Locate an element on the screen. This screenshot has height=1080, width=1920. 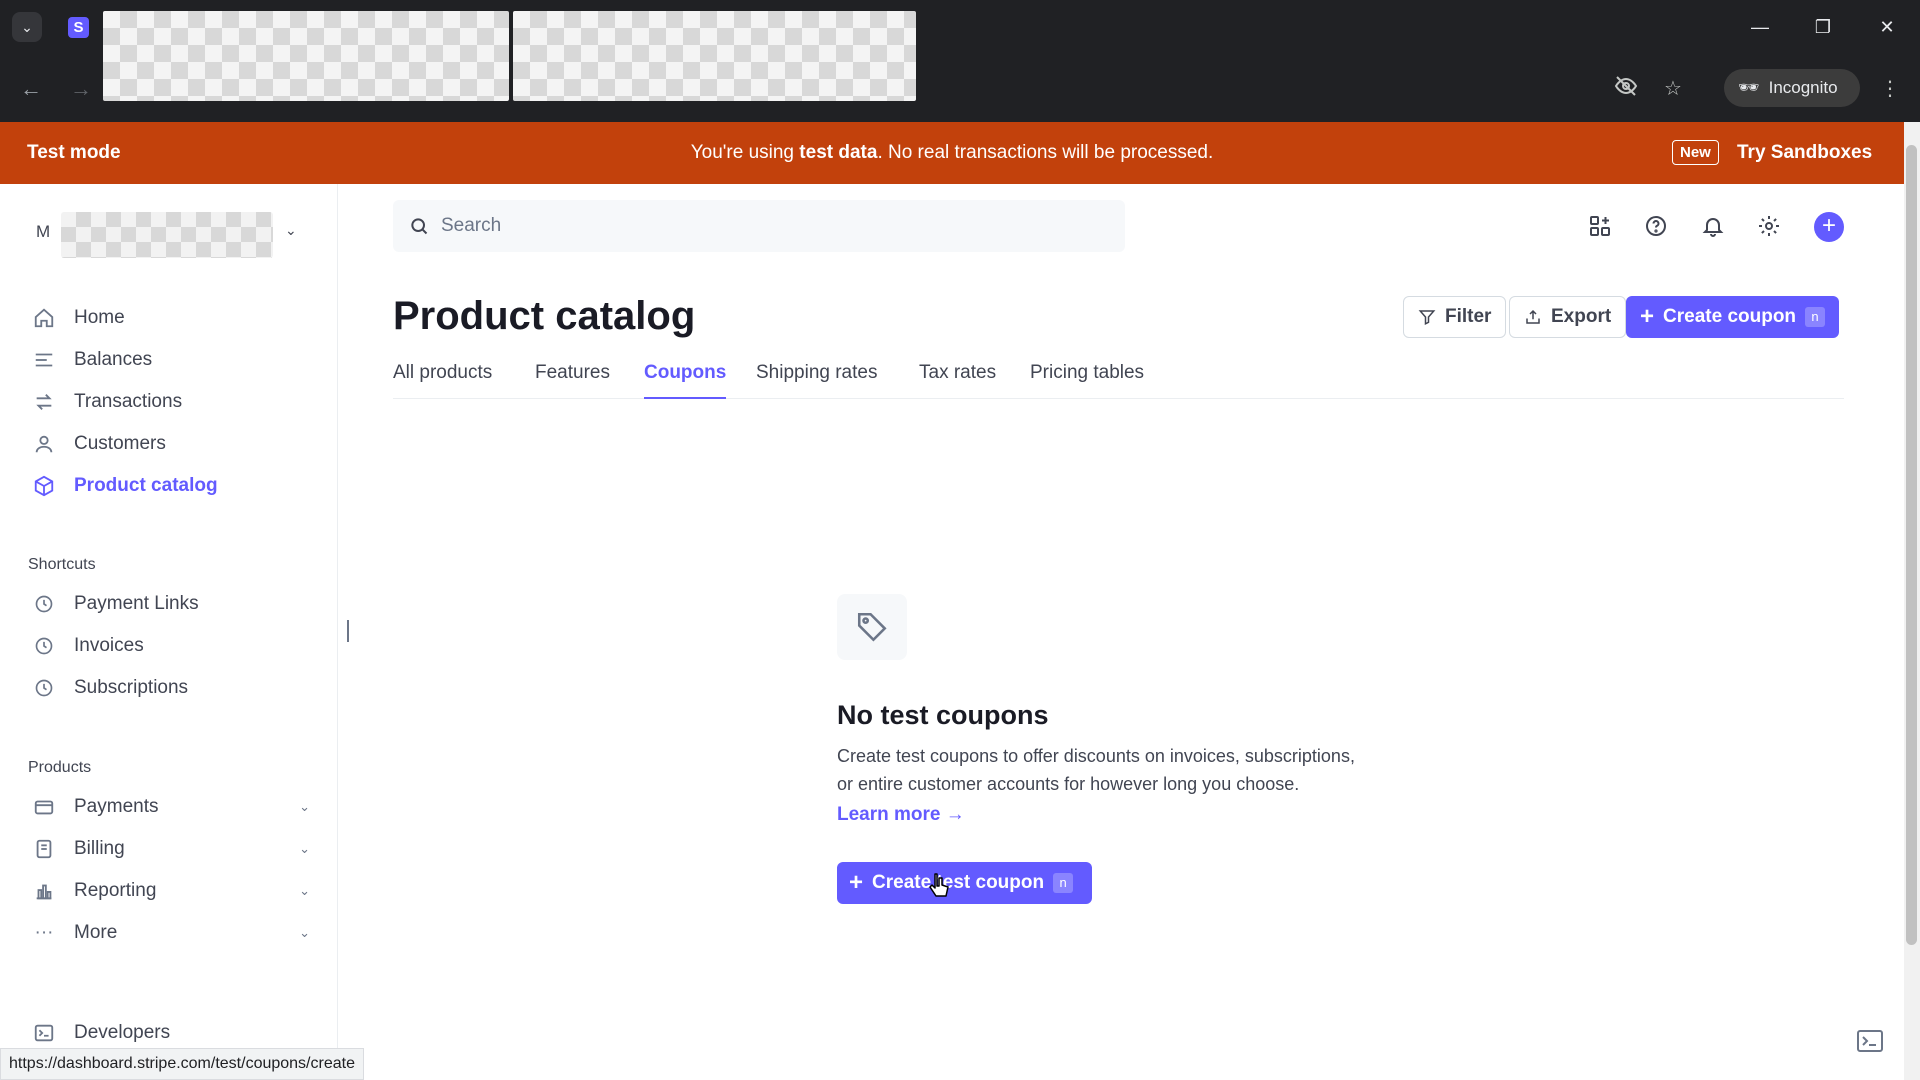
account-switcher: M ⌄ is located at coordinates (167, 235).